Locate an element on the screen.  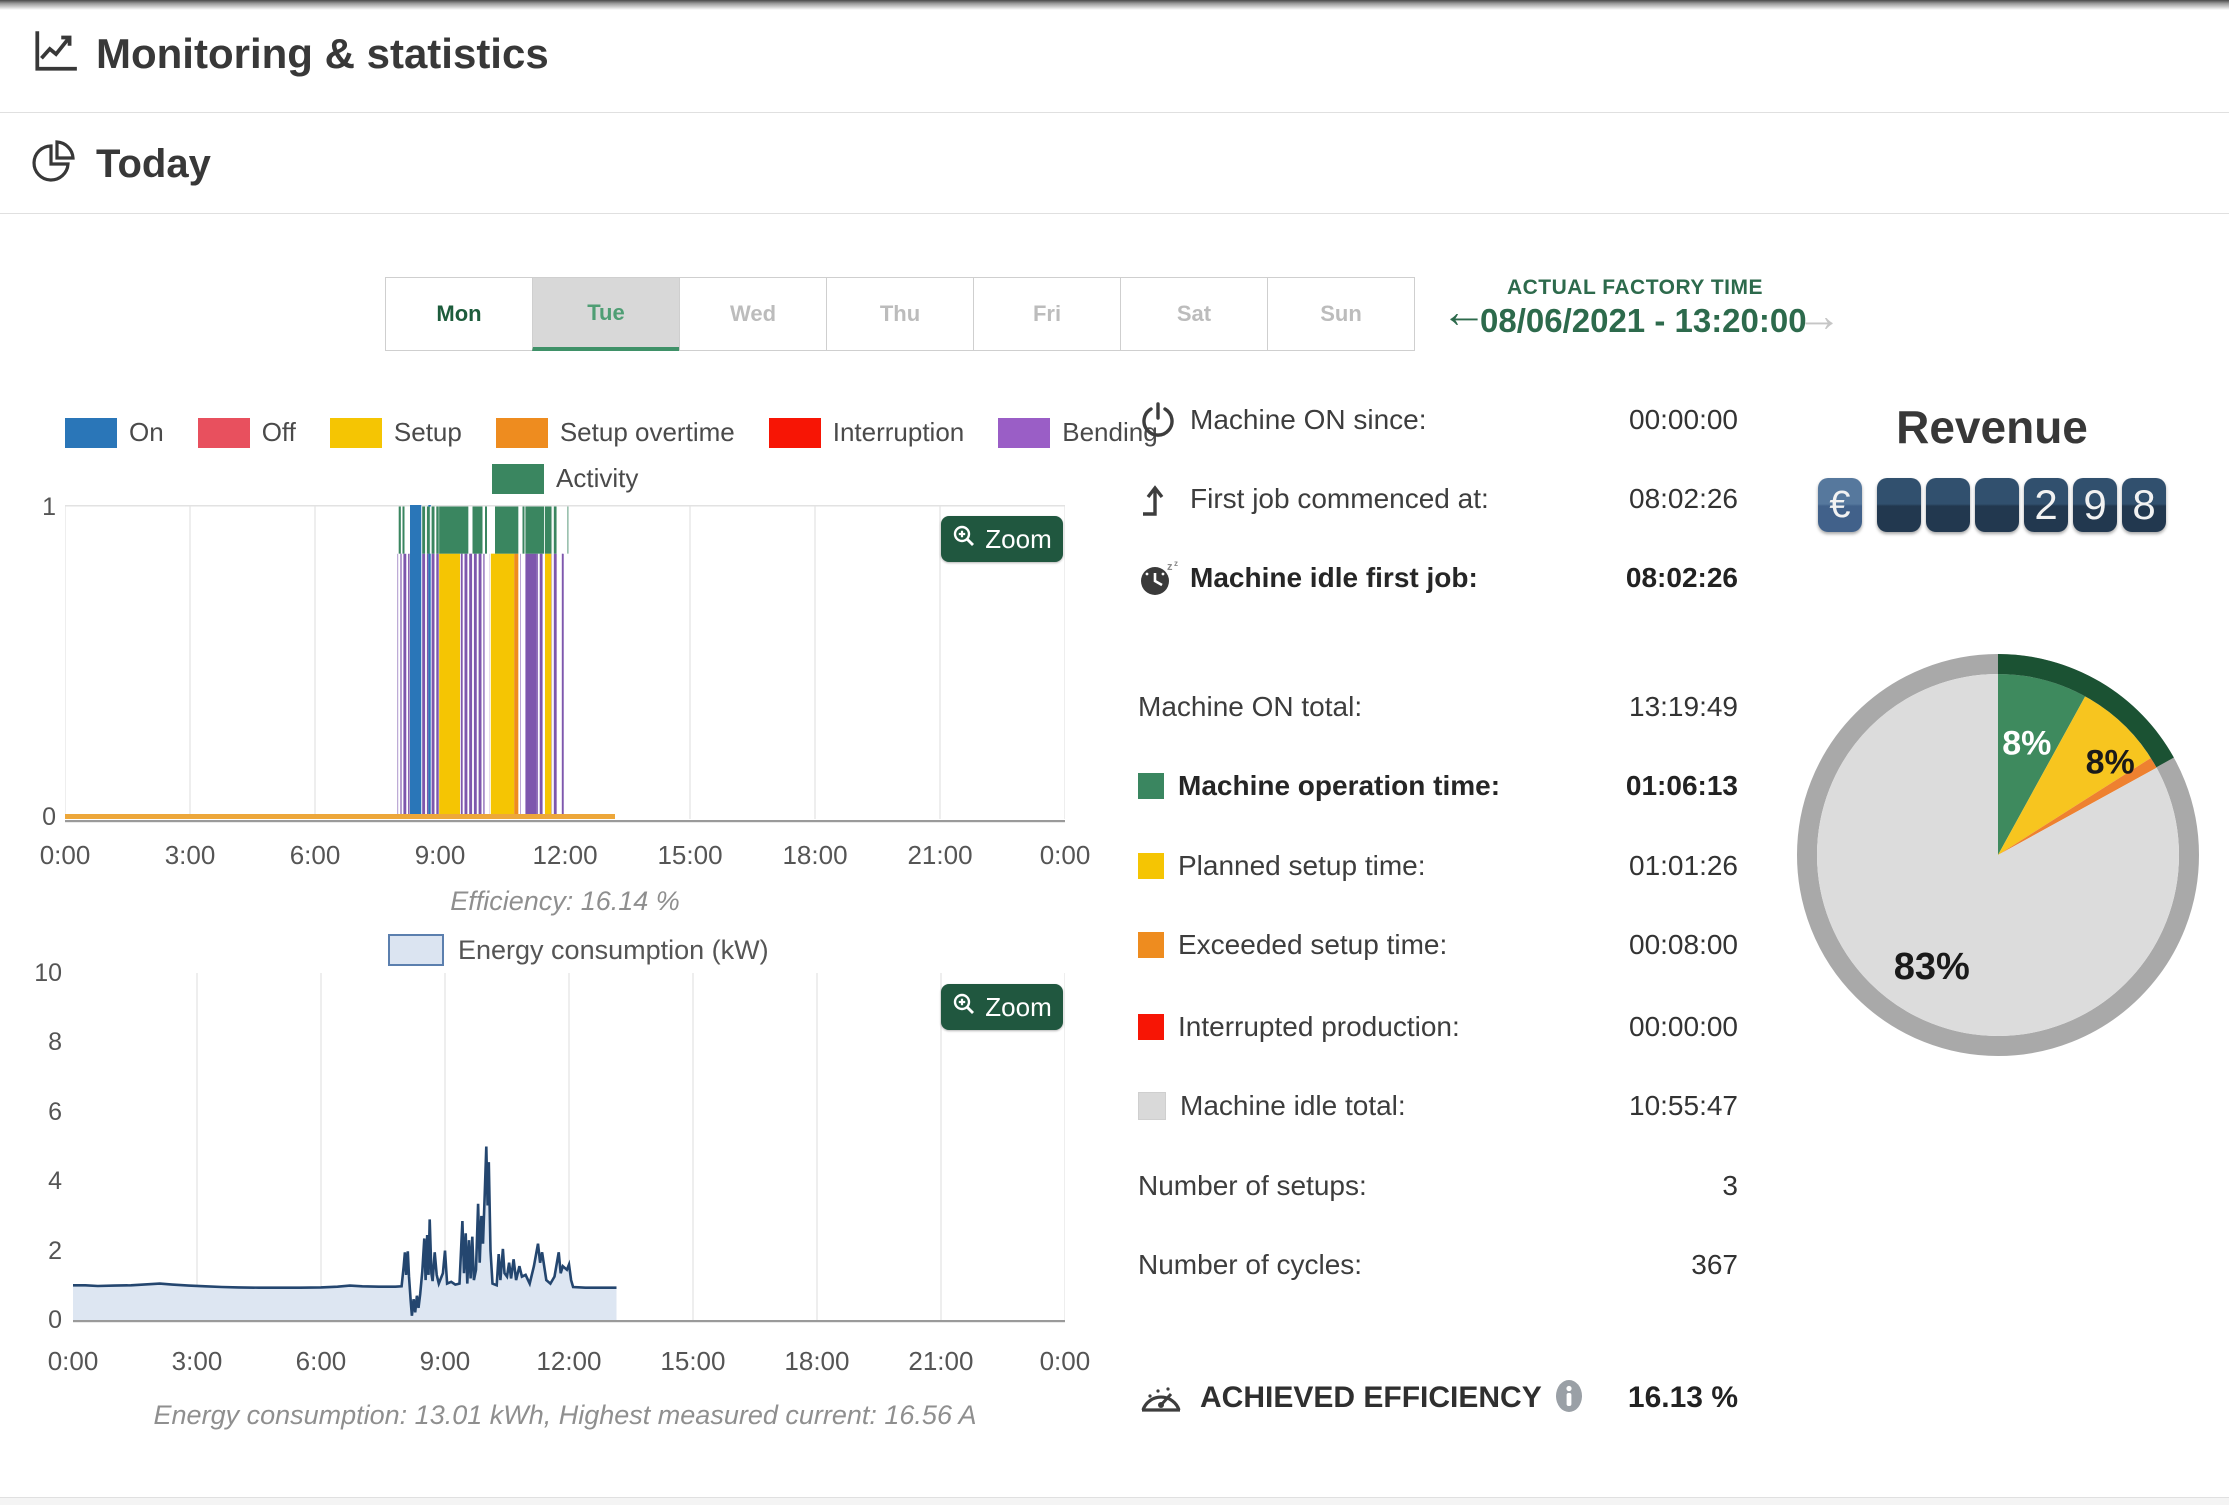
legend-item: Interruption is located at coordinates (866, 432).